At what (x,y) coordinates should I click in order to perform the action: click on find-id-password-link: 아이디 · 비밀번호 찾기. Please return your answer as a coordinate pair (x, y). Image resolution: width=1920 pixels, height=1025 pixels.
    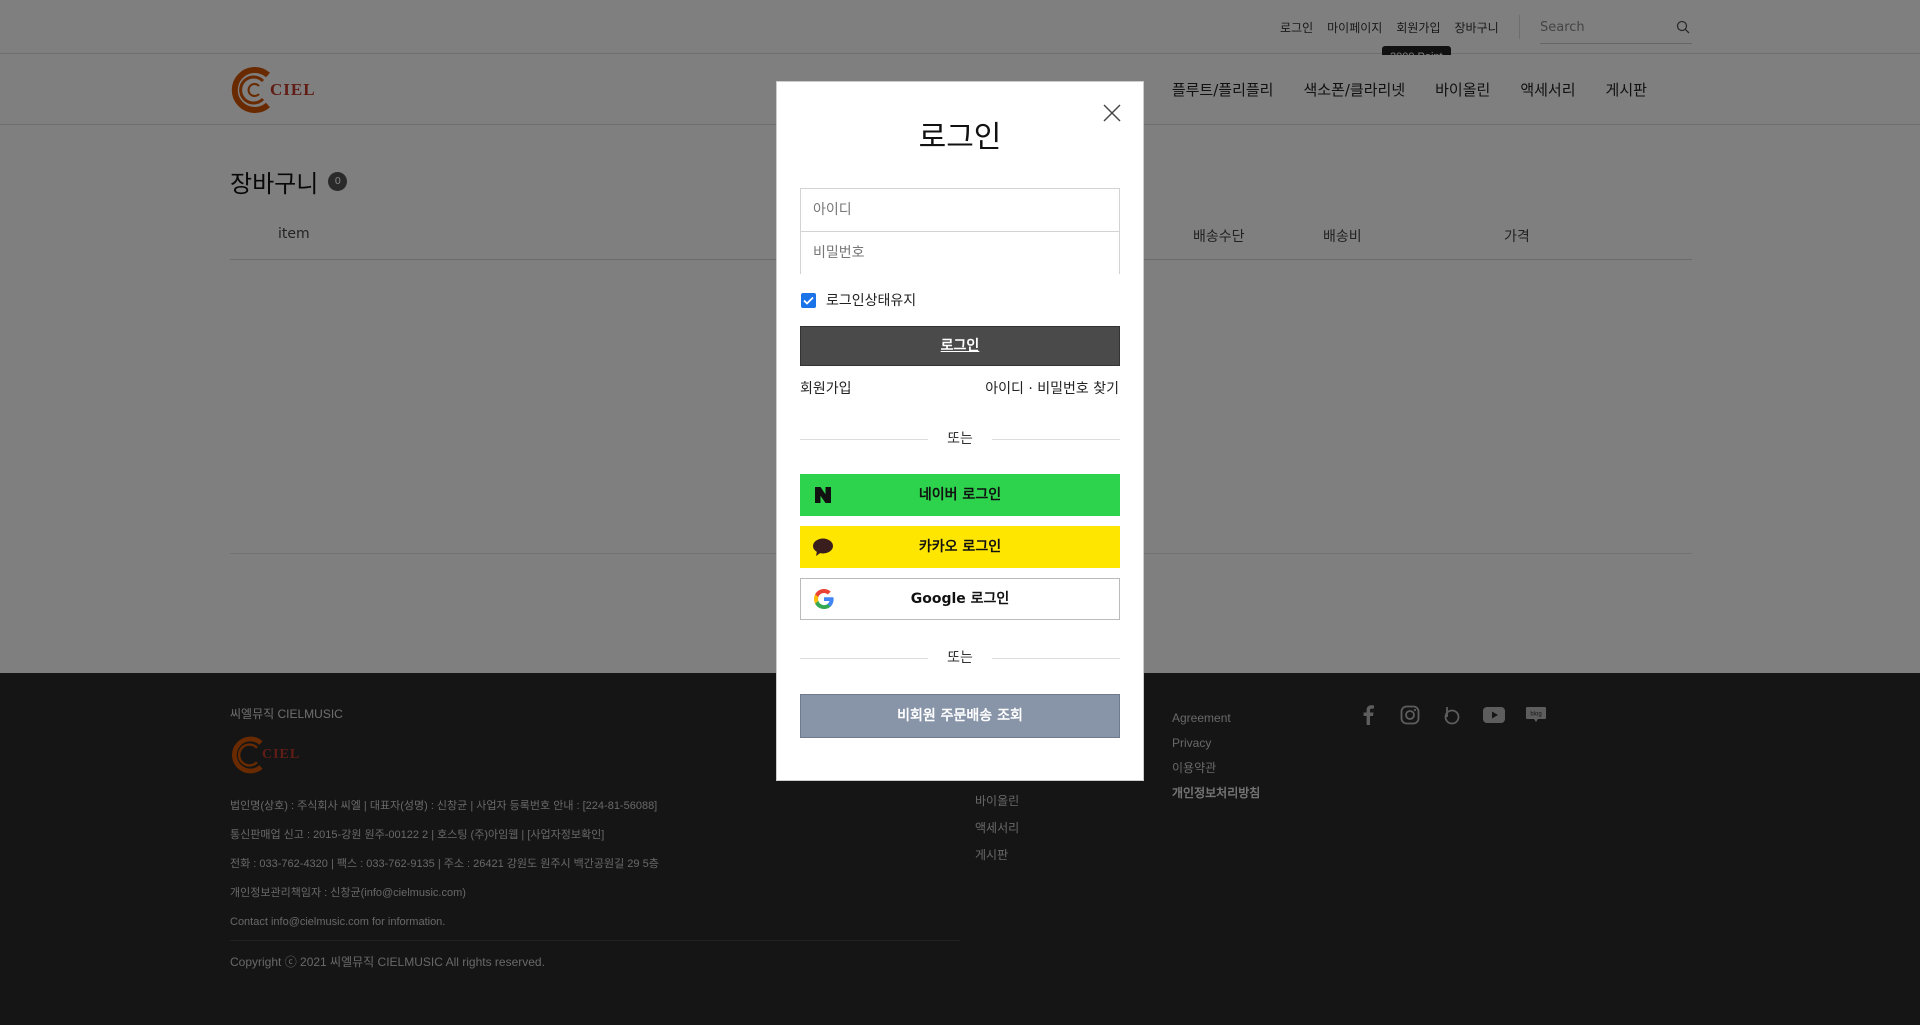
    Looking at the image, I should click on (1052, 388).